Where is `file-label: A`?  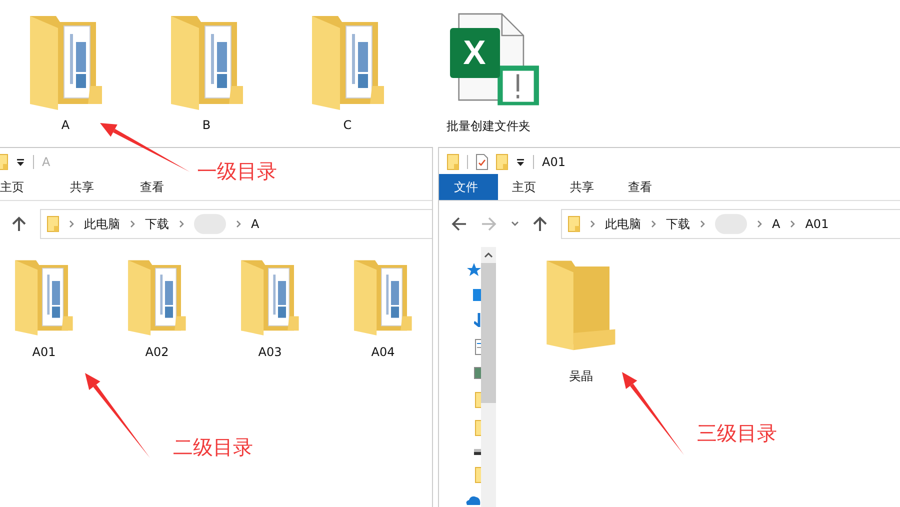 file-label: A is located at coordinates (65, 125).